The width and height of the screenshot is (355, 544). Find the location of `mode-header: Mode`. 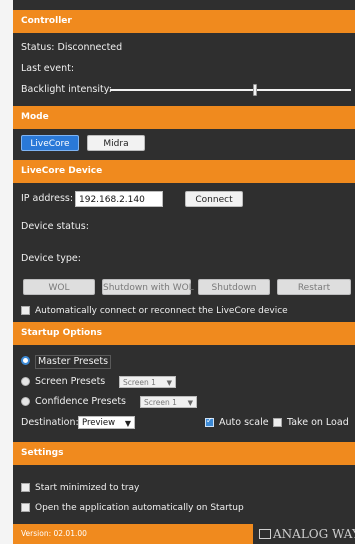

mode-header: Mode is located at coordinates (184, 117).